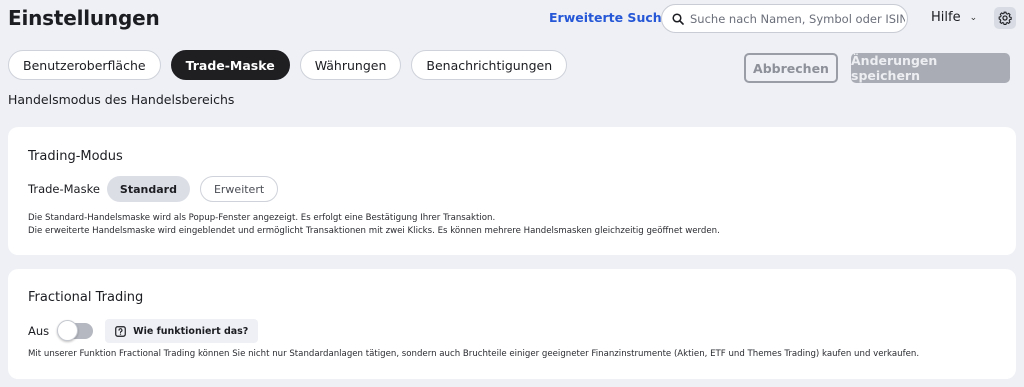  I want to click on trade-mask-label: Trade-Maske, so click(64, 189).